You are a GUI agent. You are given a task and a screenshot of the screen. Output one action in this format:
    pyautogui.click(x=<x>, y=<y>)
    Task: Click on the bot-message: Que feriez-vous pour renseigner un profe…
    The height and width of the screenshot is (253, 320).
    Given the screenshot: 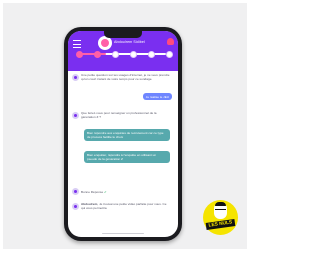 What is the action you would take?
    pyautogui.click(x=119, y=115)
    